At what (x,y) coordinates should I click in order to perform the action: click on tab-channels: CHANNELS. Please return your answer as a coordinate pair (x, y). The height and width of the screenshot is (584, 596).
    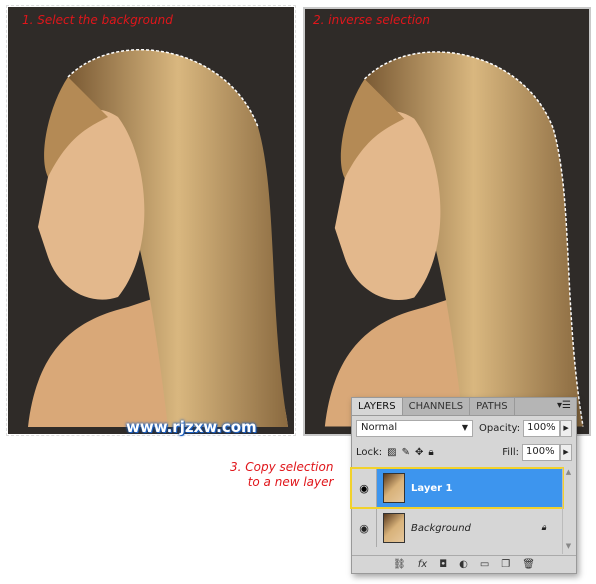
    Looking at the image, I should click on (437, 406).